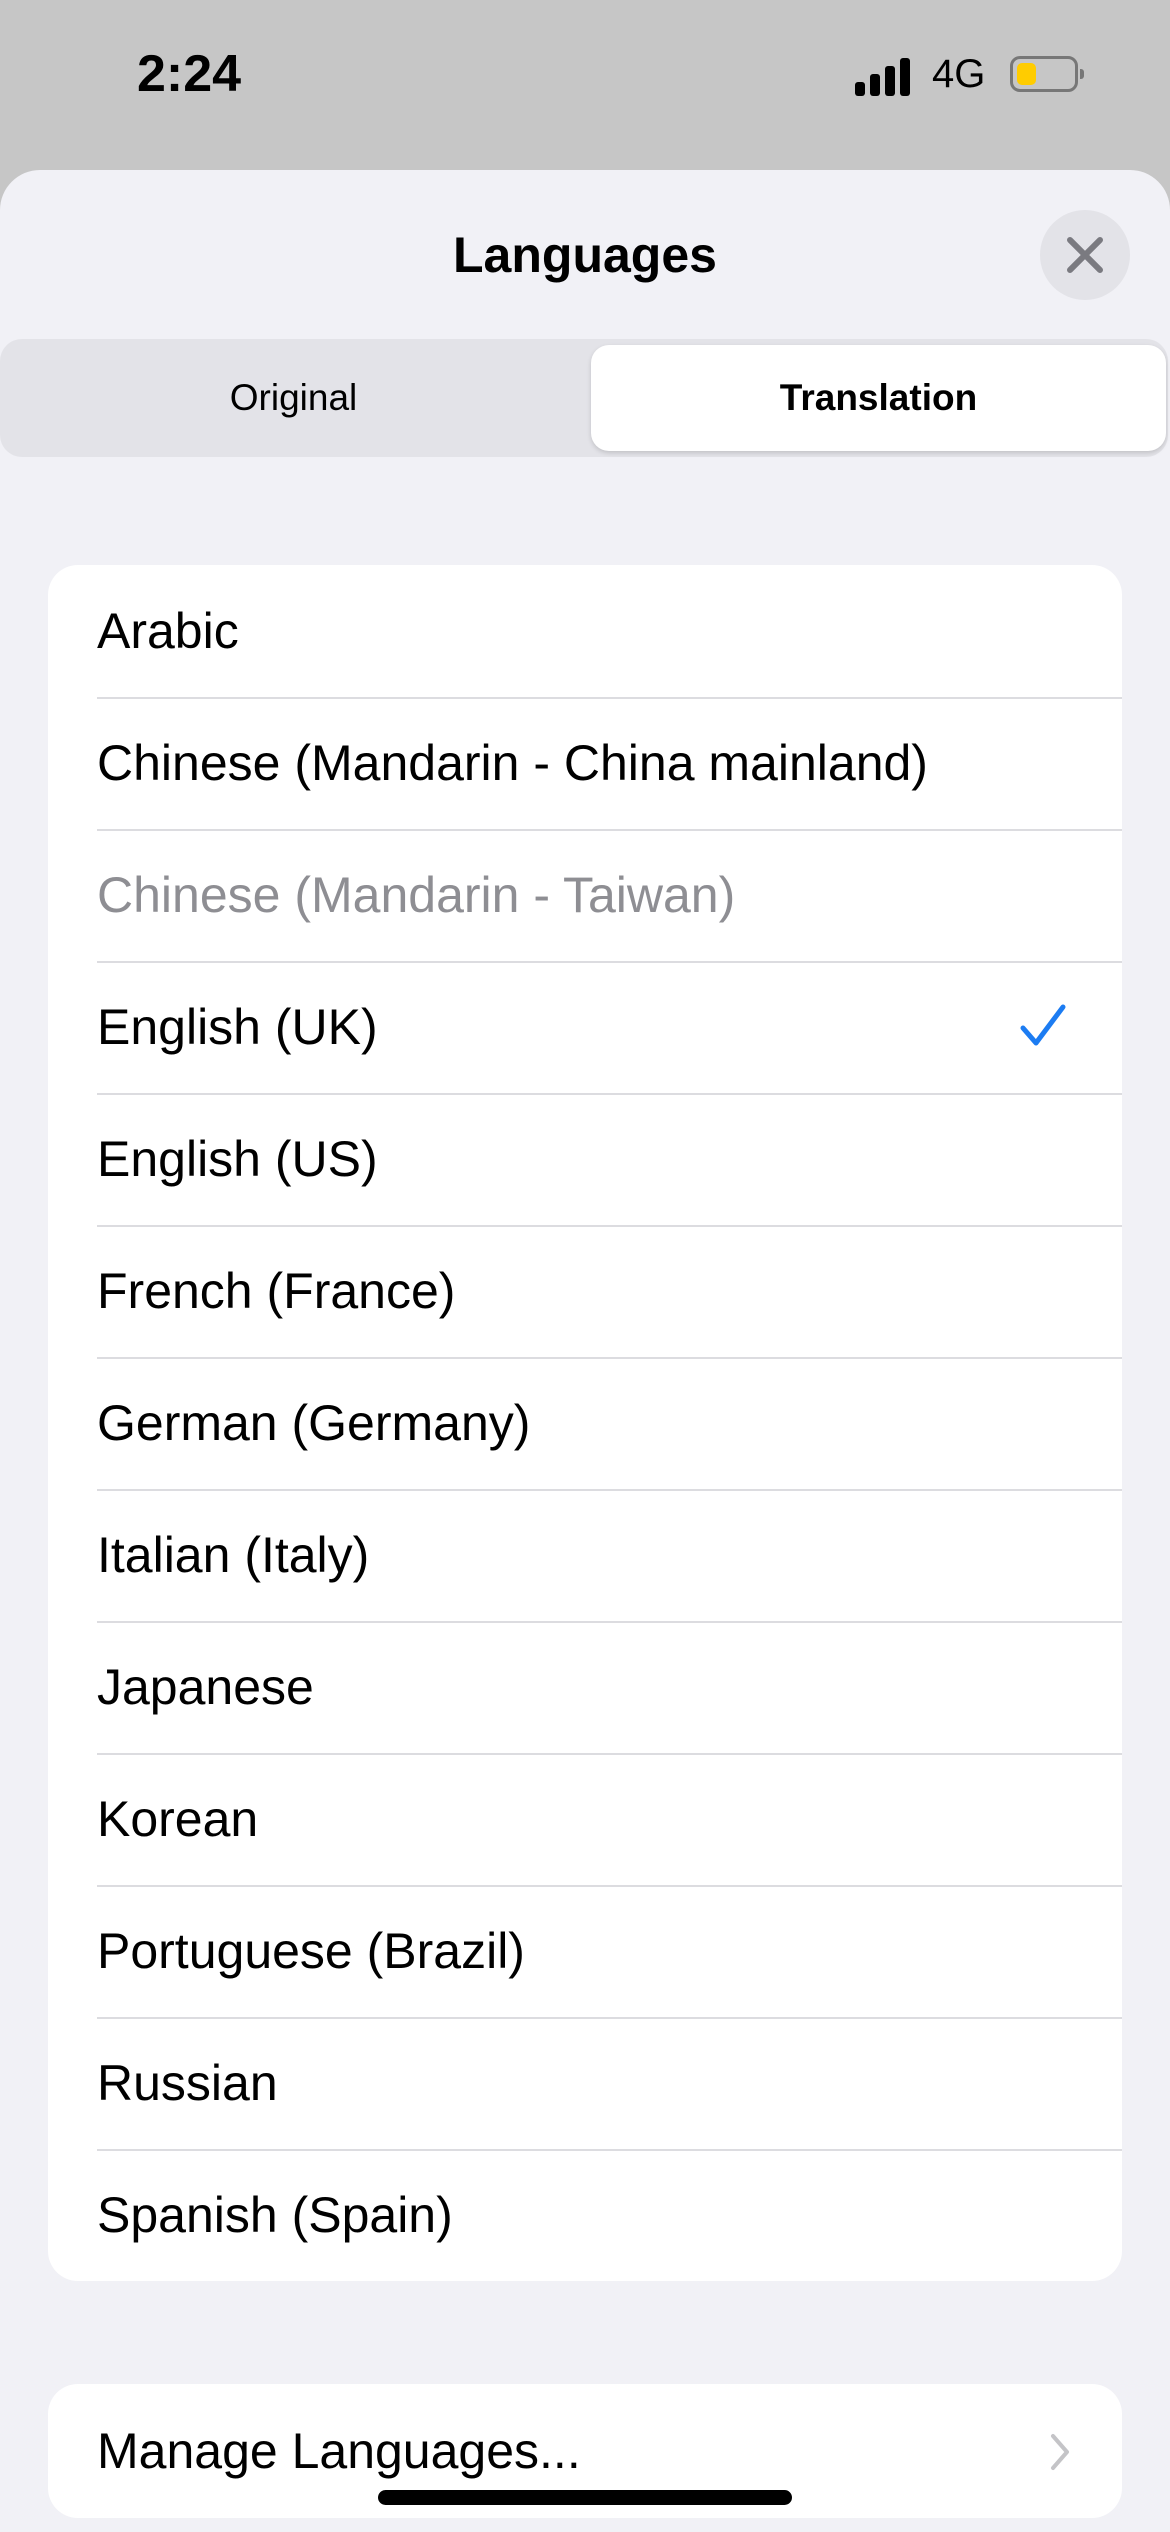 This screenshot has width=1170, height=2532. Describe the element at coordinates (585, 1291) in the screenshot. I see `language-item-french: French (France)` at that location.